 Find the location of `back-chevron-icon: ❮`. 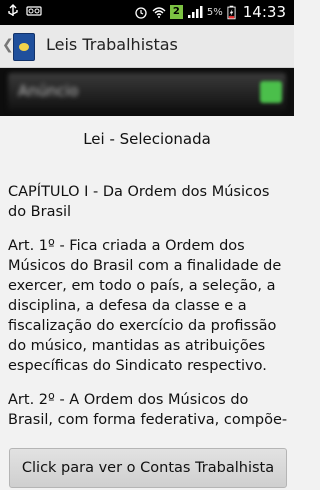

back-chevron-icon: ❮ is located at coordinates (8, 45).